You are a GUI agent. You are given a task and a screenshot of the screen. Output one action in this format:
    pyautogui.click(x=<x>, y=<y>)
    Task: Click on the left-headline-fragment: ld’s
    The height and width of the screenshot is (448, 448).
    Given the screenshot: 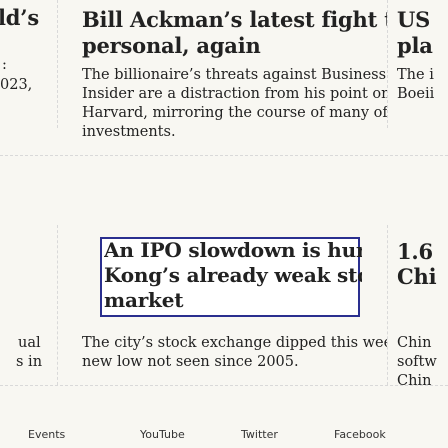 What is the action you would take?
    pyautogui.click(x=19, y=18)
    